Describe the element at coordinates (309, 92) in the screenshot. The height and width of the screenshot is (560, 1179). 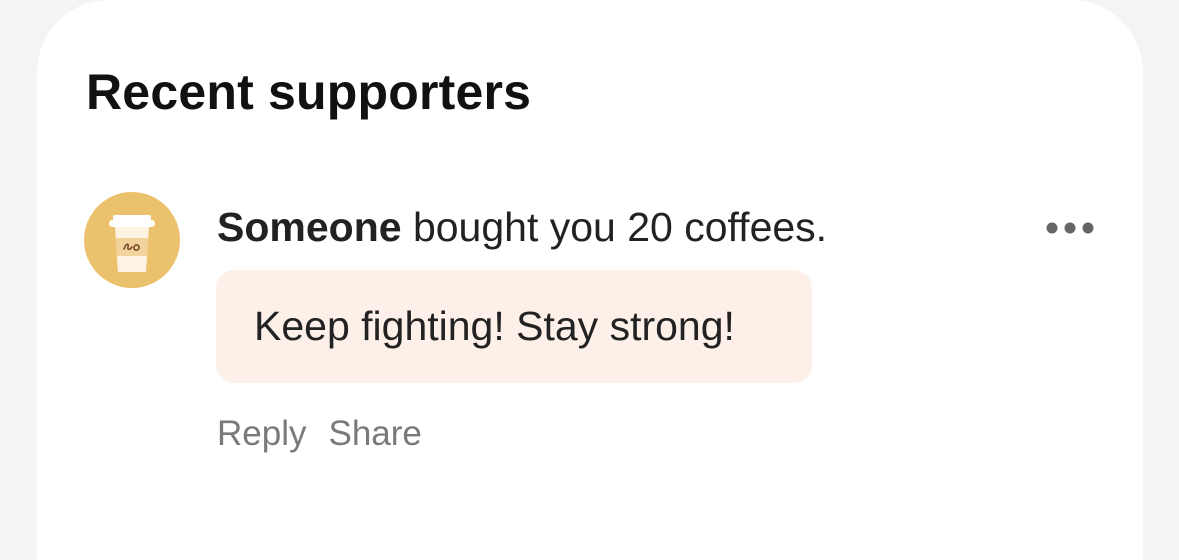
I see `section-title: Recent supporters` at that location.